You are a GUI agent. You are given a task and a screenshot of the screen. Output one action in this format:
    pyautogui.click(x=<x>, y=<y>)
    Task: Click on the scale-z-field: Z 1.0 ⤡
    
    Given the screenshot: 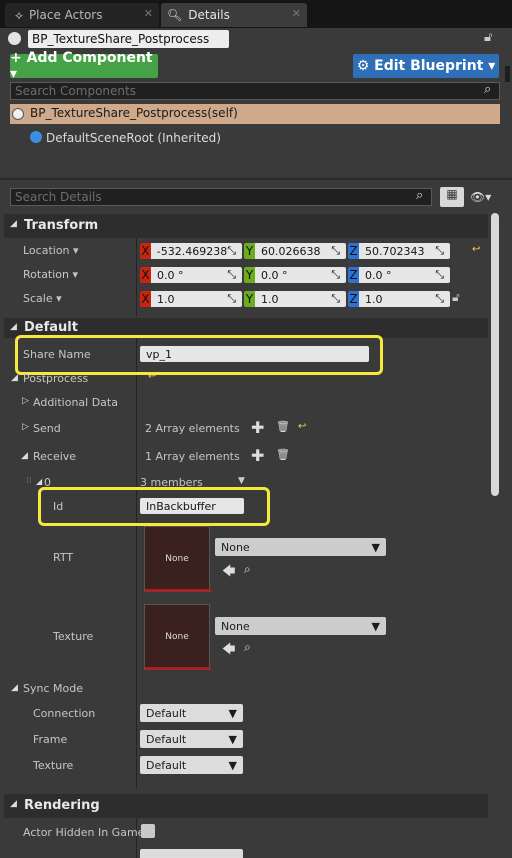 What is the action you would take?
    pyautogui.click(x=399, y=299)
    